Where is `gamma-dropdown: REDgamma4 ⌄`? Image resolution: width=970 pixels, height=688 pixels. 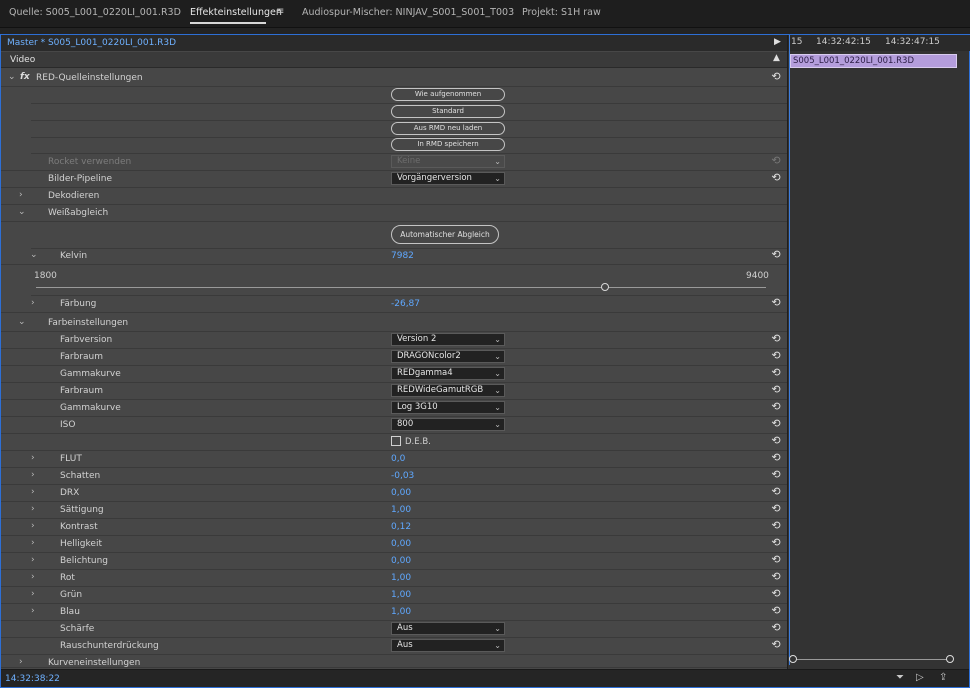
gamma-dropdown: REDgamma4 ⌄ is located at coordinates (448, 373).